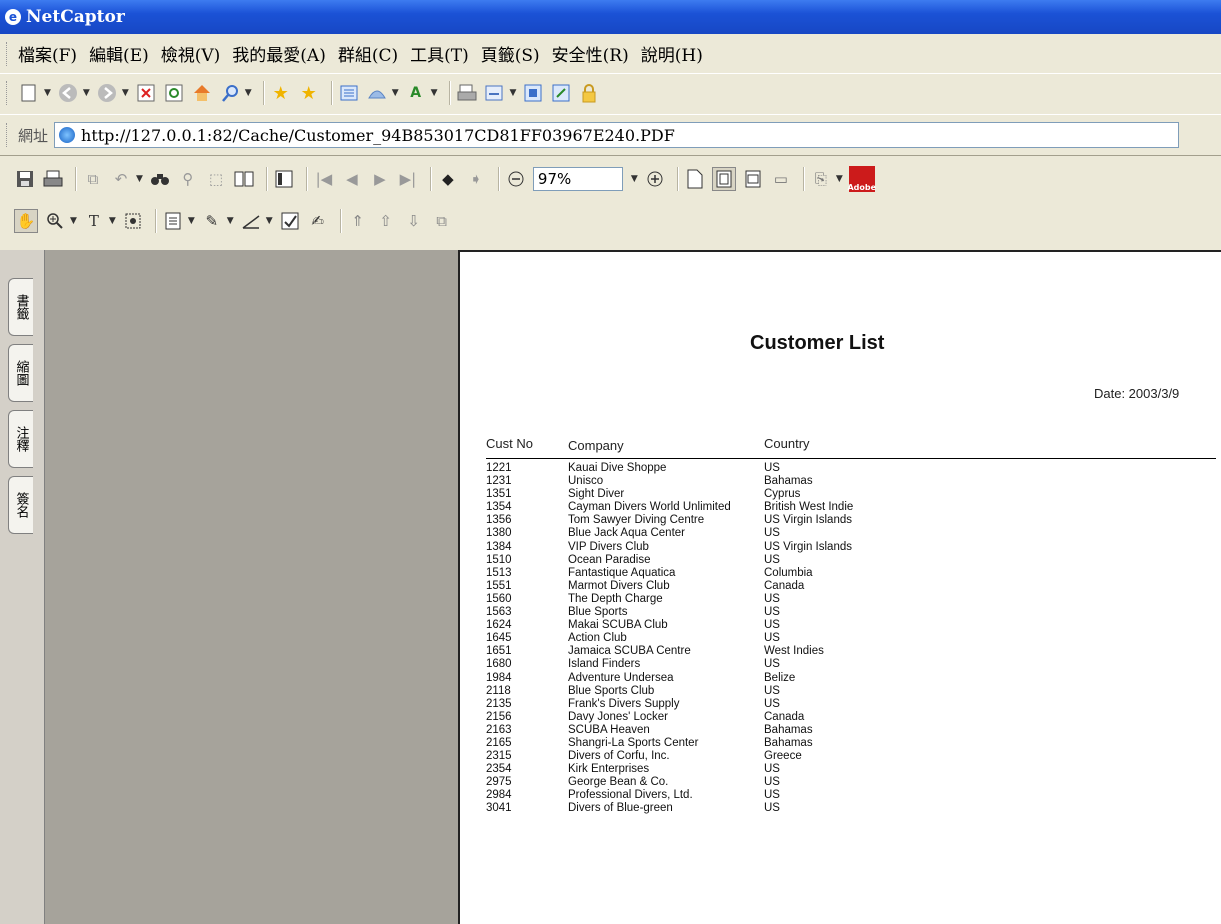 The height and width of the screenshot is (924, 1221). Describe the element at coordinates (68, 93) in the screenshot. I see `back-icon` at that location.